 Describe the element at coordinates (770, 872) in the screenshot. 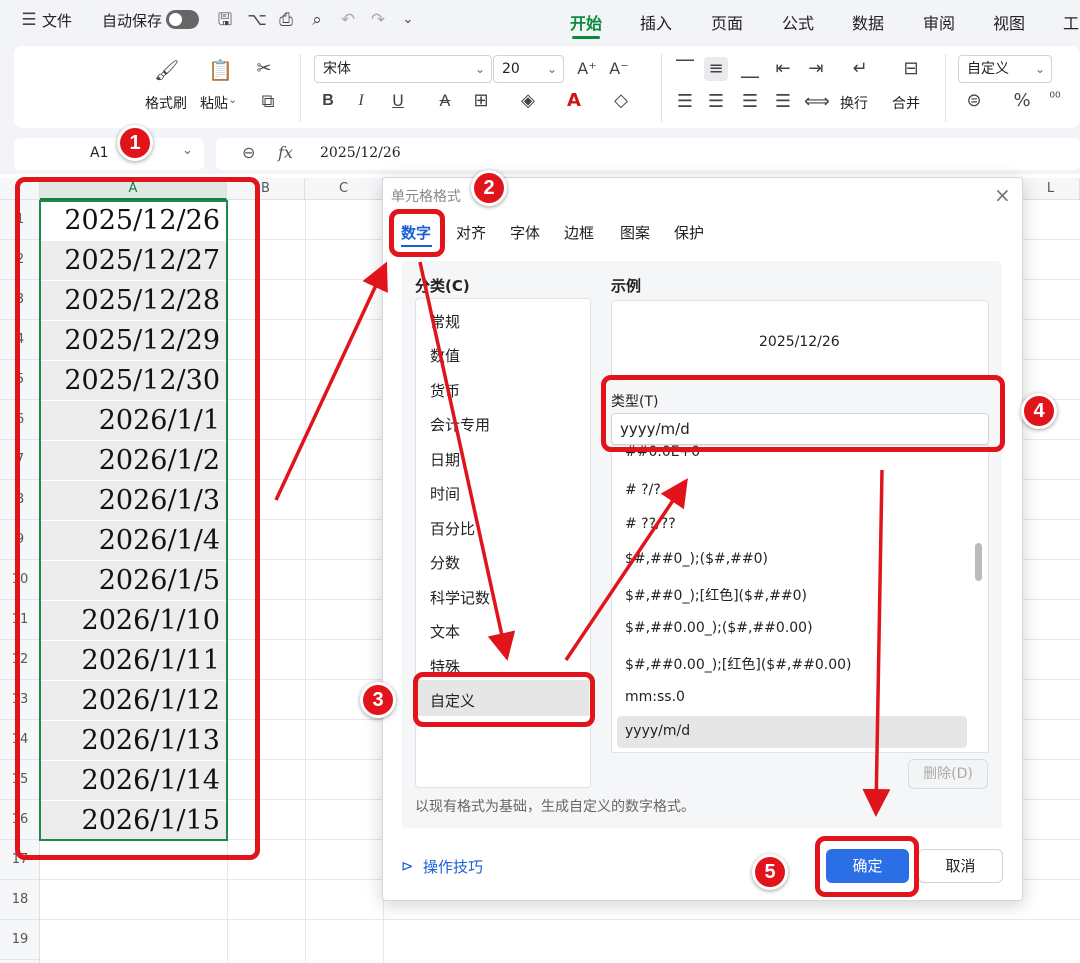

I see `step-badge-5: 5` at that location.